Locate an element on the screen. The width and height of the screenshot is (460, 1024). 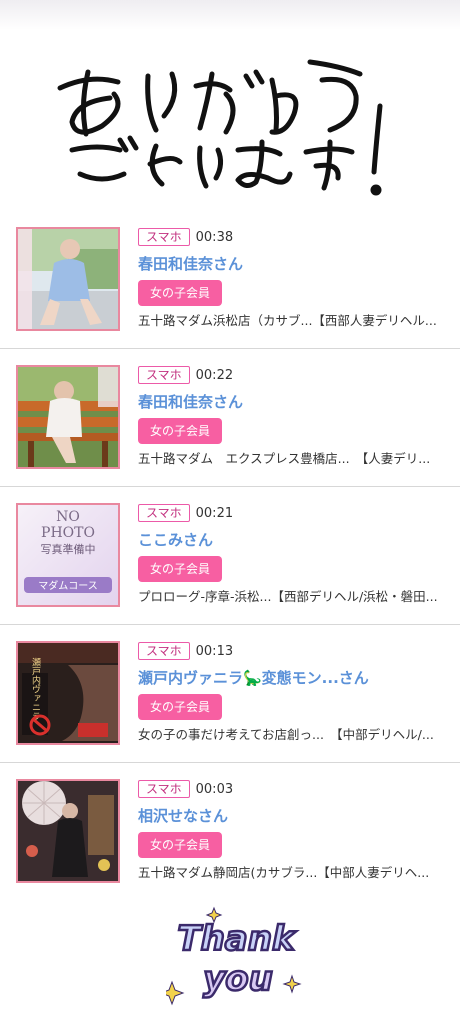
thank-you-header-image is located at coordinates (229, 125).